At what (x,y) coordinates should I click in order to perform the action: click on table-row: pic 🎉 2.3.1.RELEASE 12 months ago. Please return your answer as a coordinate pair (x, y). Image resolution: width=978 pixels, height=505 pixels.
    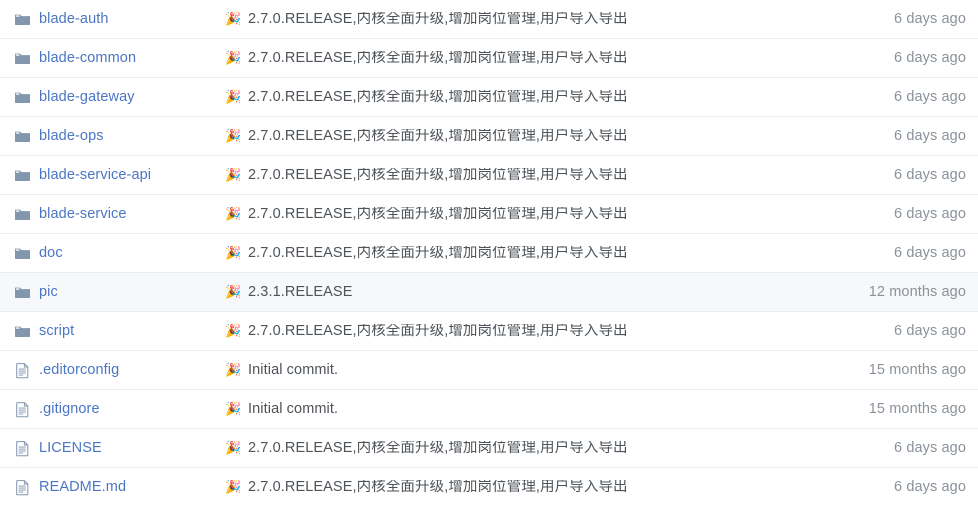
    Looking at the image, I should click on (489, 292).